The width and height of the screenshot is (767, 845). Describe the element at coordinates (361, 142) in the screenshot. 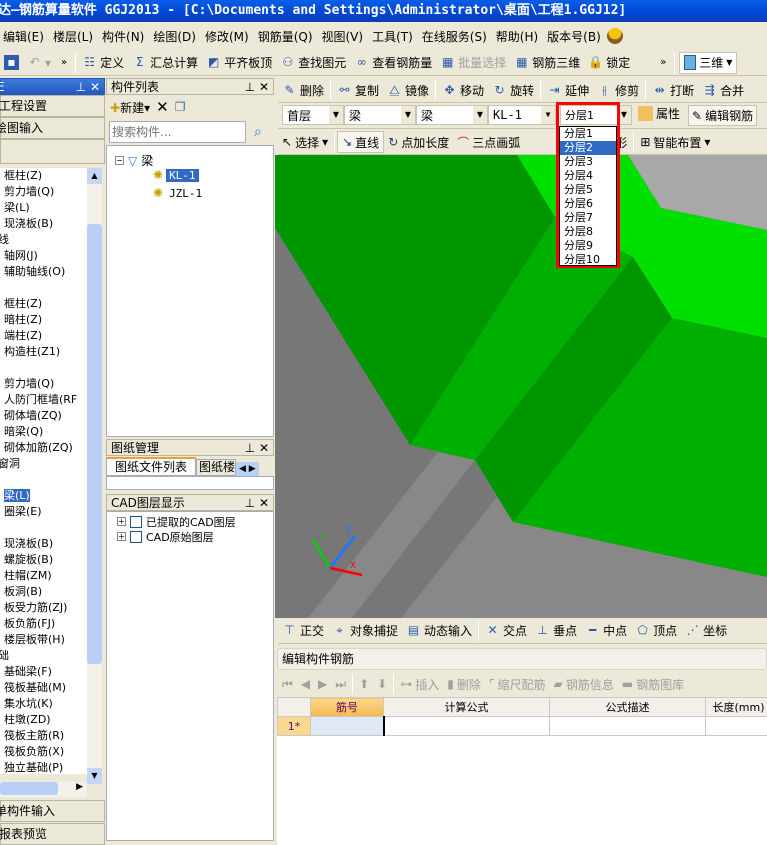

I see `line-button: ↘ 直线` at that location.